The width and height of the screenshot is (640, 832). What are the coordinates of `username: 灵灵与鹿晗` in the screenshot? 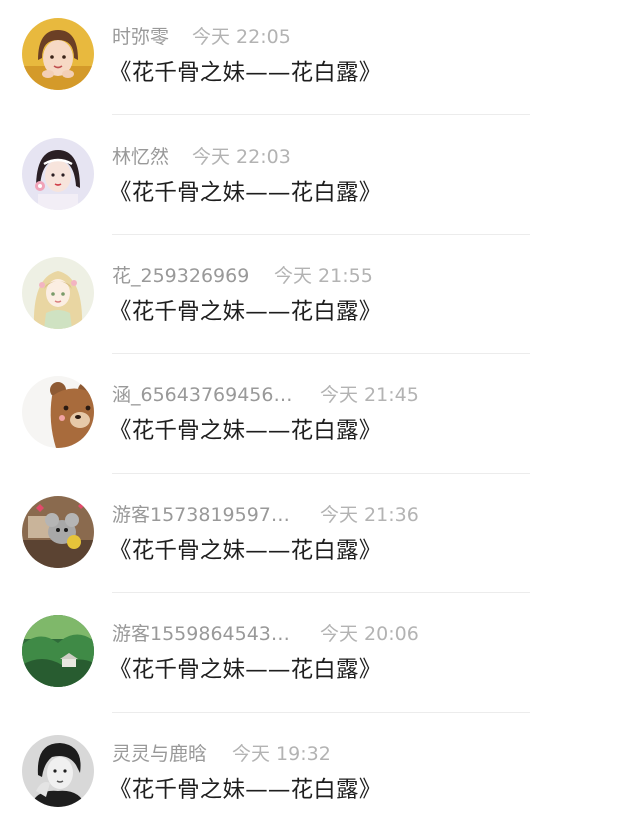 It's located at (159, 754).